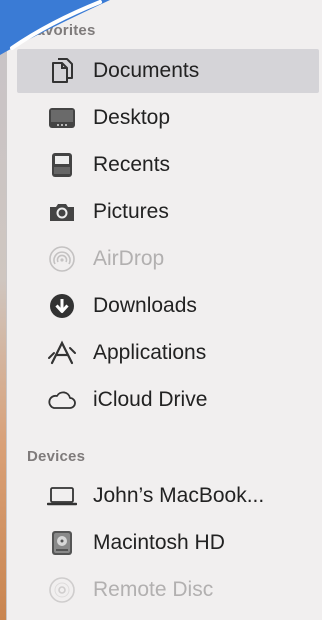 This screenshot has height=620, width=322. I want to click on sidebar-item-pictures: Pictures, so click(168, 212).